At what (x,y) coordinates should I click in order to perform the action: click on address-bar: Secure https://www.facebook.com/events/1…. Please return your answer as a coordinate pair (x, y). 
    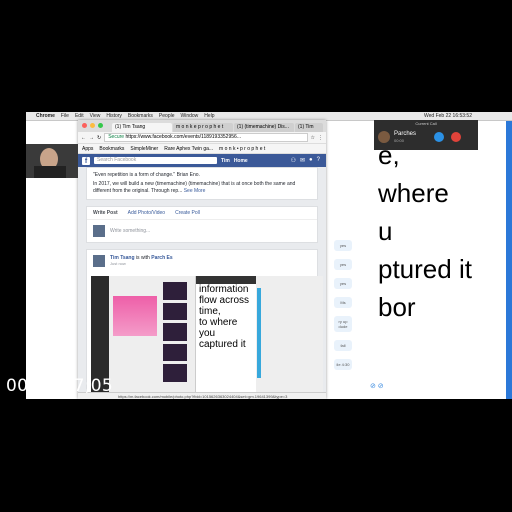
    Looking at the image, I should click on (206, 137).